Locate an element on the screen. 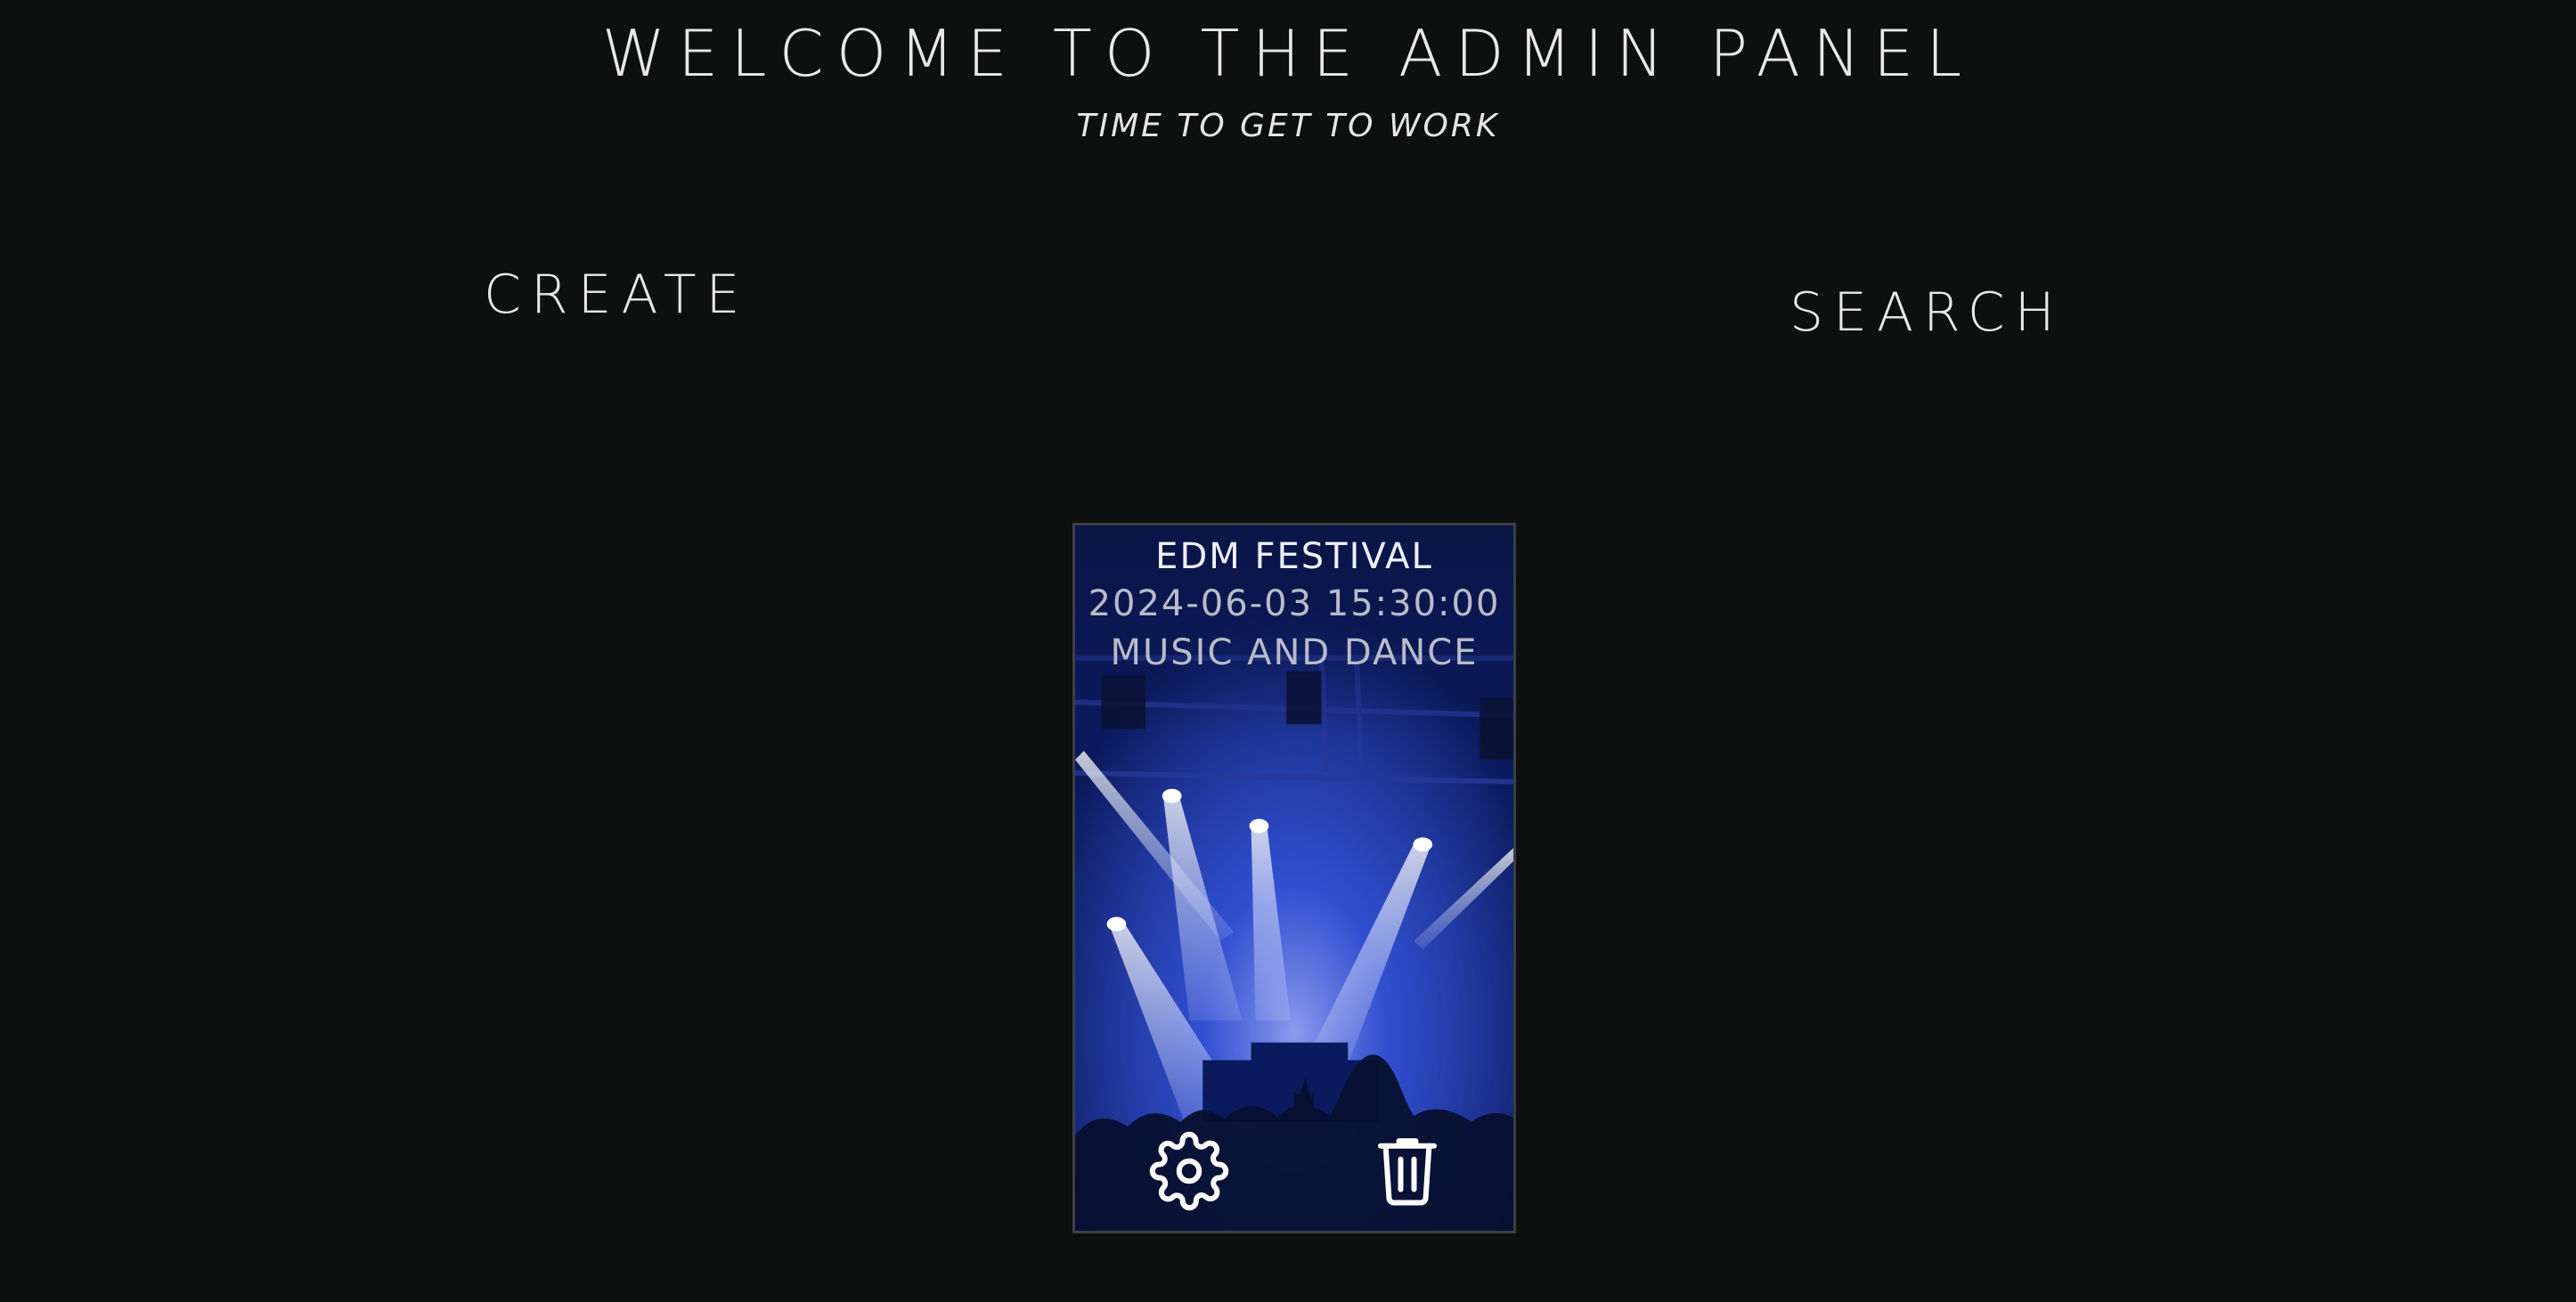 The height and width of the screenshot is (1302, 2576). event-category: MUSIC AND DANCE is located at coordinates (1294, 652).